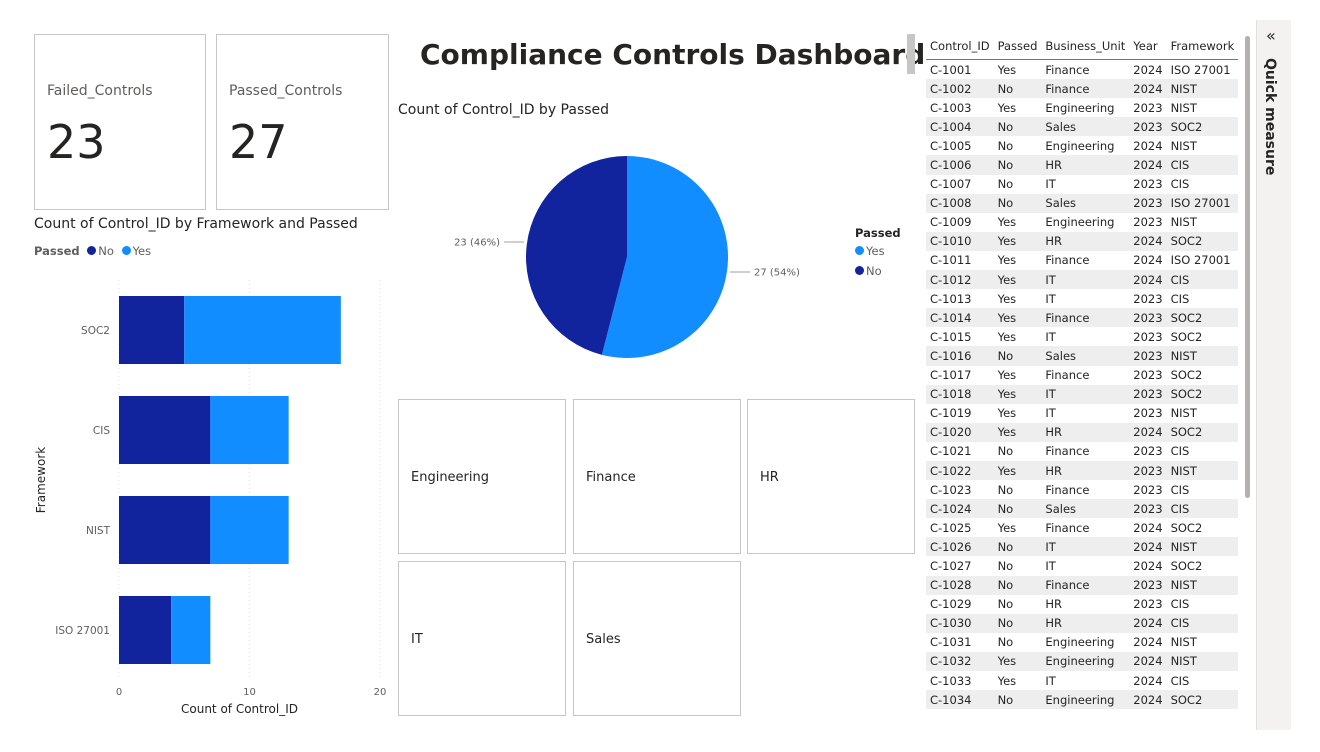 Image resolution: width=1320 pixels, height=752 pixels. Describe the element at coordinates (1082, 203) in the screenshot. I see `table-row: C-1008 No Sales 2023 ISO 27001` at that location.